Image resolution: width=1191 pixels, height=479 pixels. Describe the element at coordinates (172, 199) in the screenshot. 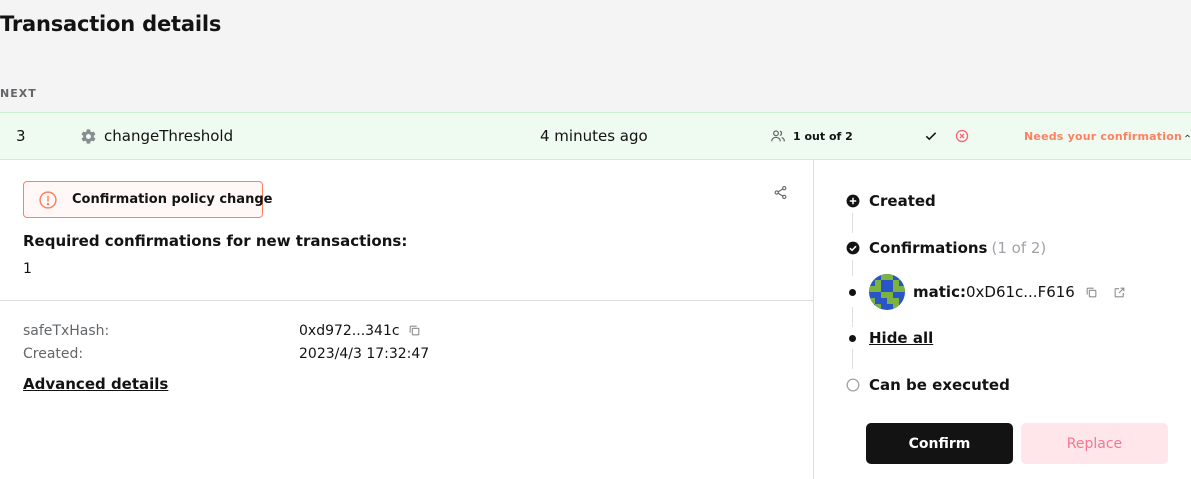

I see `info-alert-title: Confirmation policy change` at that location.